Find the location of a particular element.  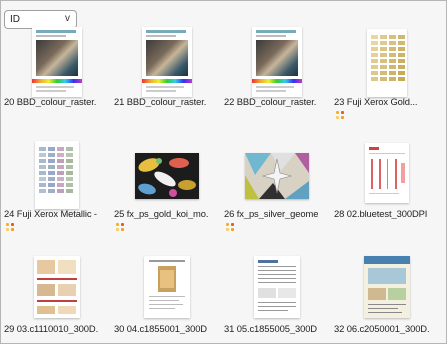

thumbnail-label: 22 BBD_colour_raster. is located at coordinates (270, 101).